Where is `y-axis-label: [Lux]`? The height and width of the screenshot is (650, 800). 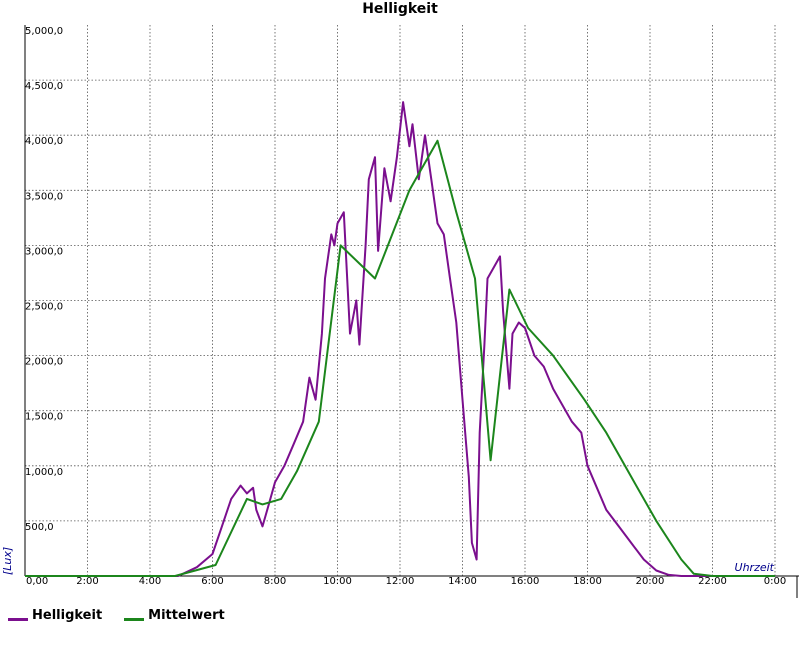 y-axis-label: [Lux] is located at coordinates (7, 561).